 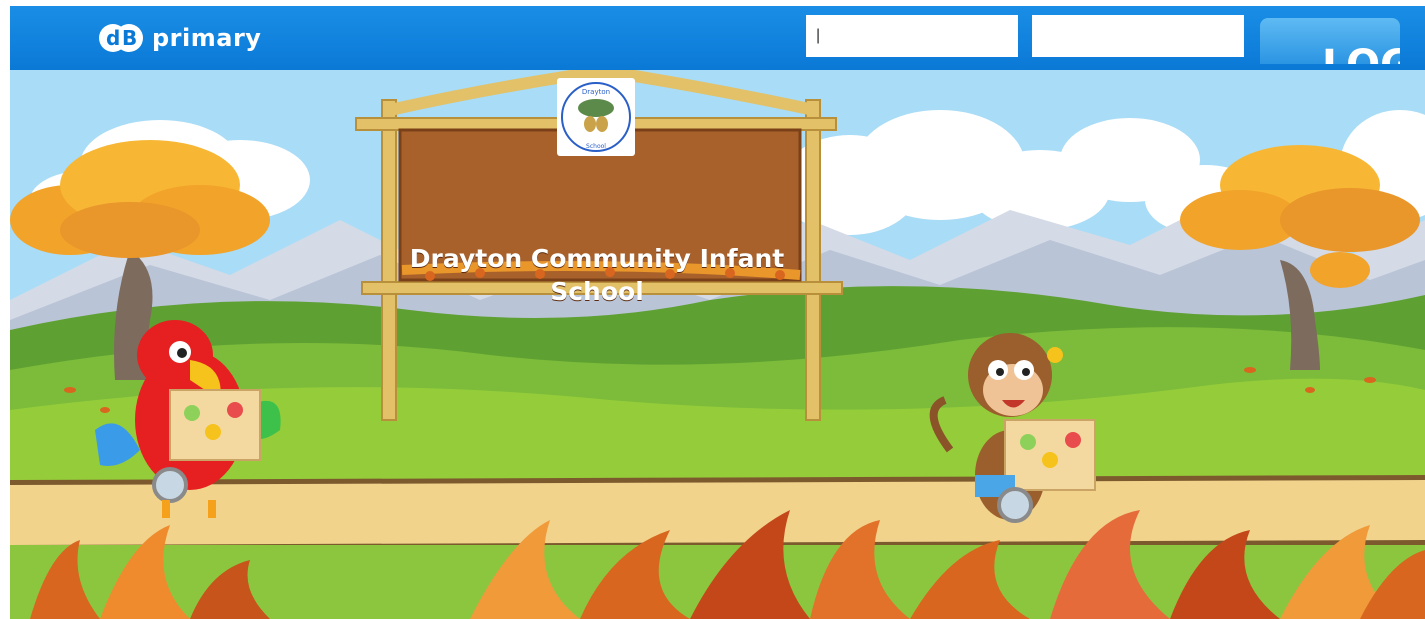 What do you see at coordinates (207, 38) in the screenshot?
I see `logo-text: primary` at bounding box center [207, 38].